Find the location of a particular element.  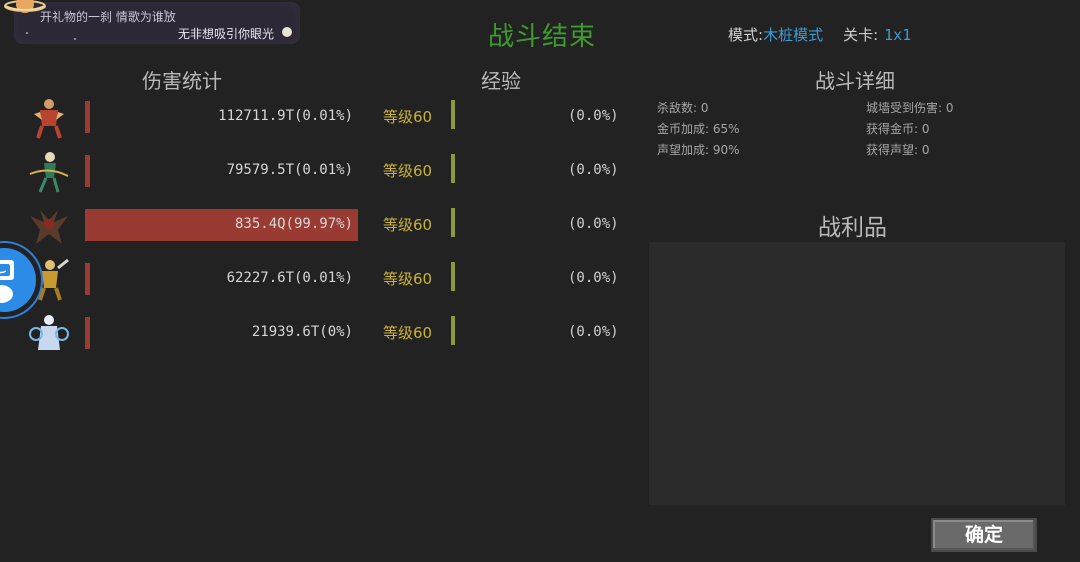

hero-row: 112711.9T(0.01%) 等级60 (0.0%) is located at coordinates (320, 118).